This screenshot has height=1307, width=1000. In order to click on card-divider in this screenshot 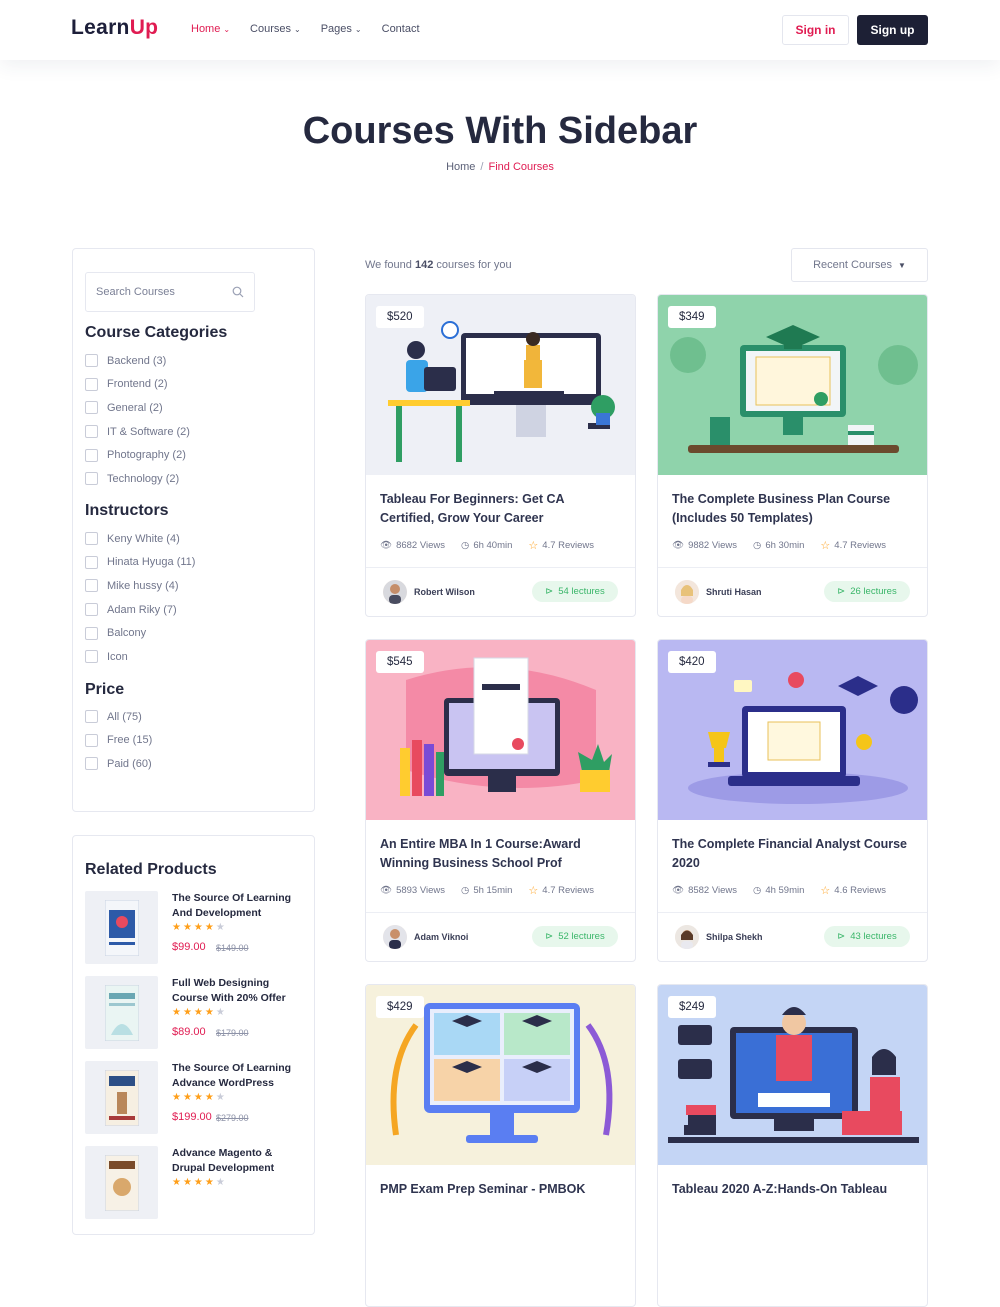, I will do `click(500, 912)`.